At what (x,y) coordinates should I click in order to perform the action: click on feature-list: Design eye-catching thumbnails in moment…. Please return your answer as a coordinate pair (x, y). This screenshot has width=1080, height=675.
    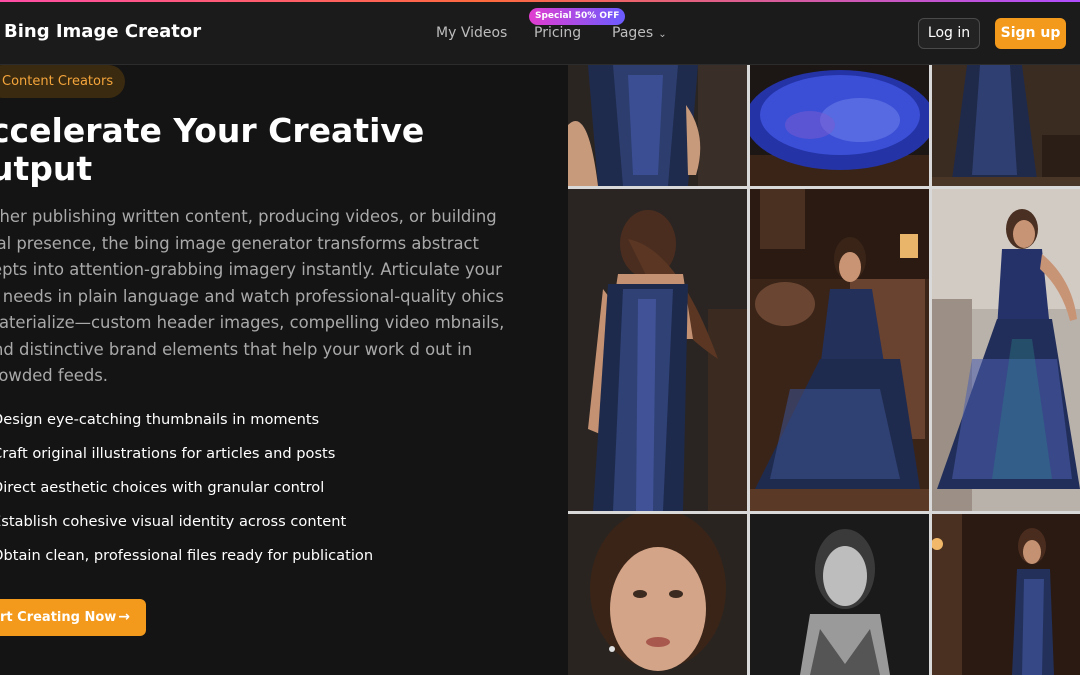
    Looking at the image, I should click on (276, 496).